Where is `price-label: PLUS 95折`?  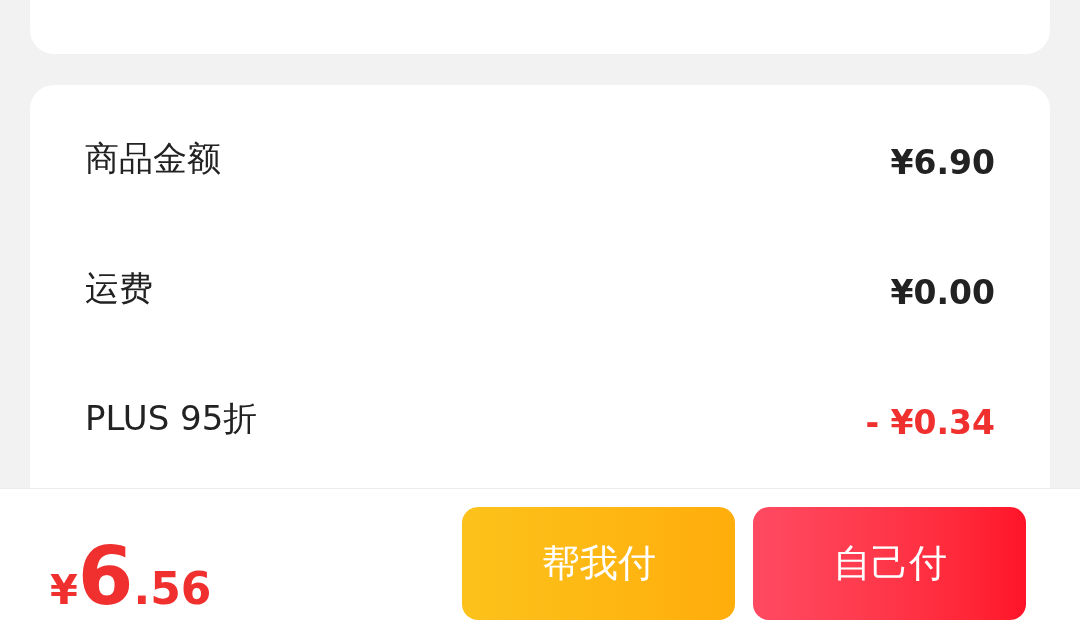 price-label: PLUS 95折 is located at coordinates (171, 418).